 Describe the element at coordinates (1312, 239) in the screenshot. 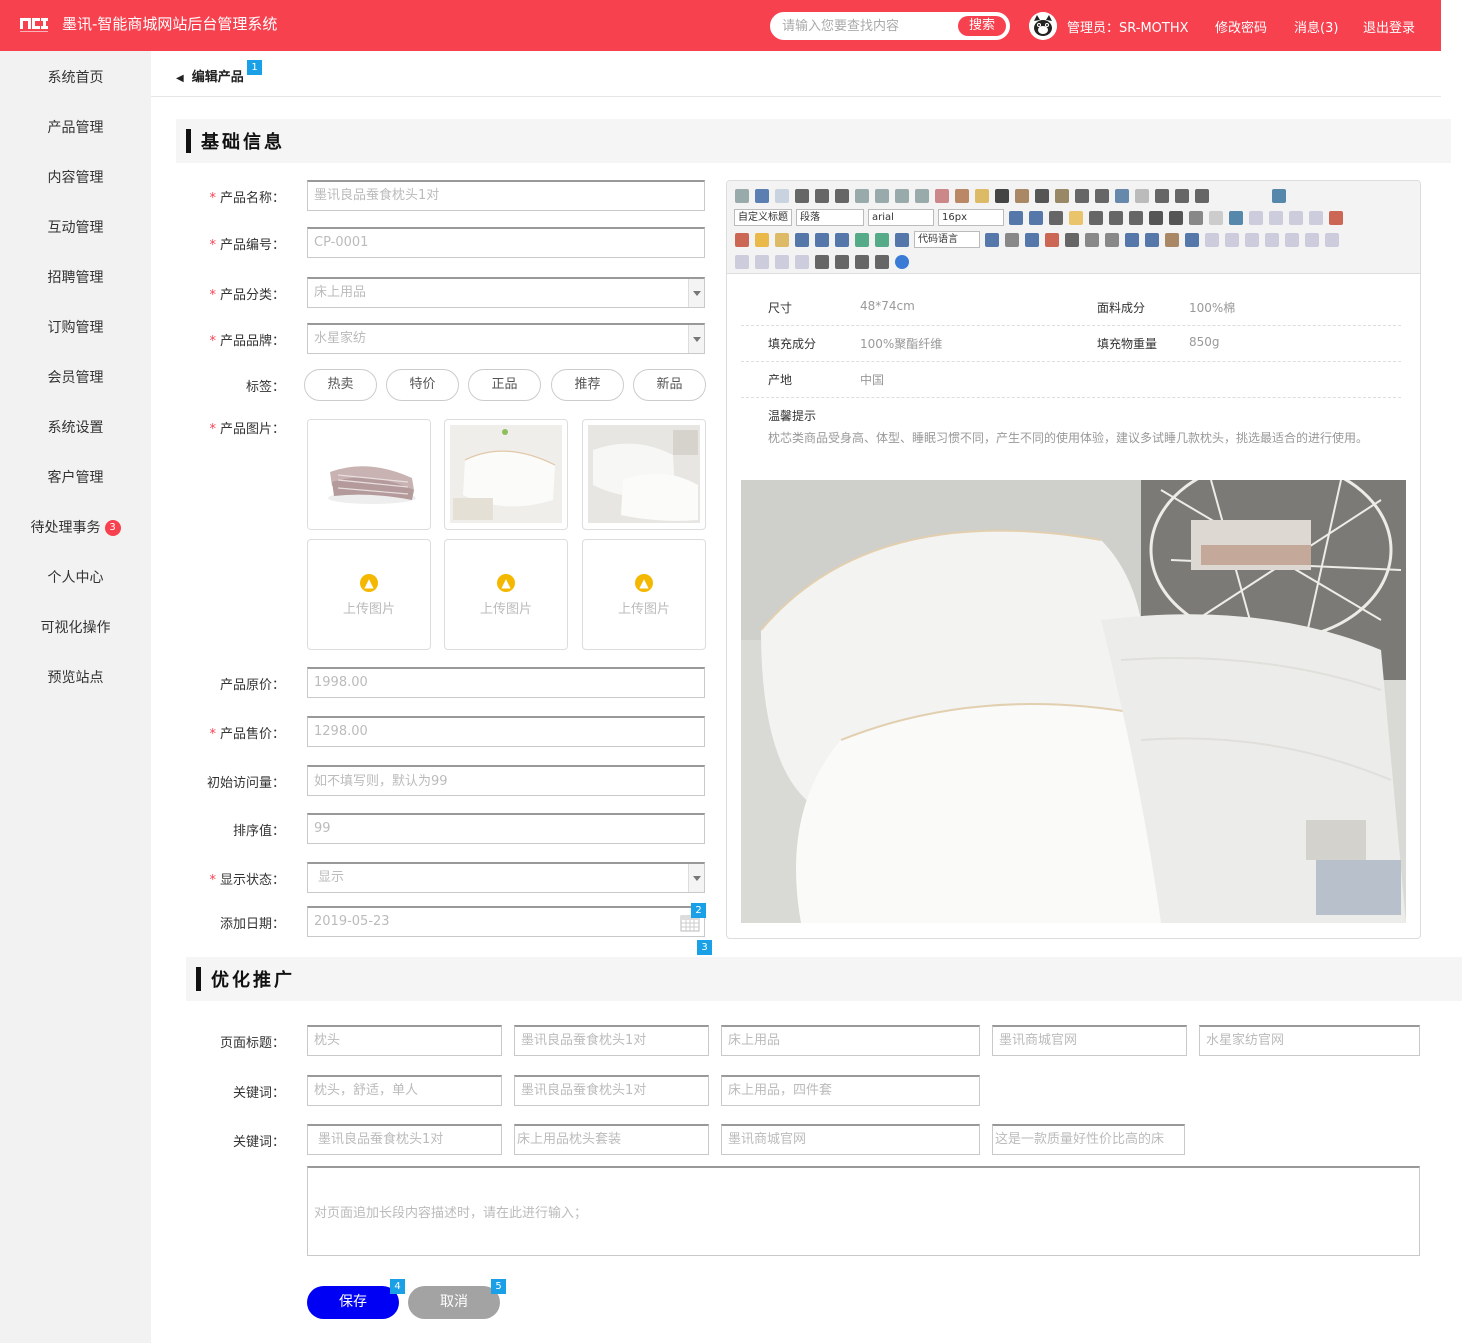

I see `split-rows-icon` at that location.